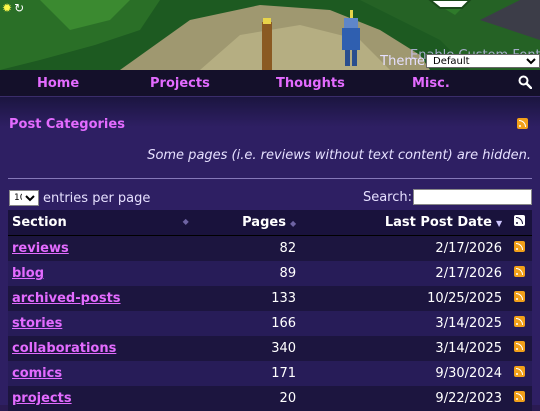 The height and width of the screenshot is (411, 540). What do you see at coordinates (100, 223) in the screenshot?
I see `column-header-section: Section ◆` at bounding box center [100, 223].